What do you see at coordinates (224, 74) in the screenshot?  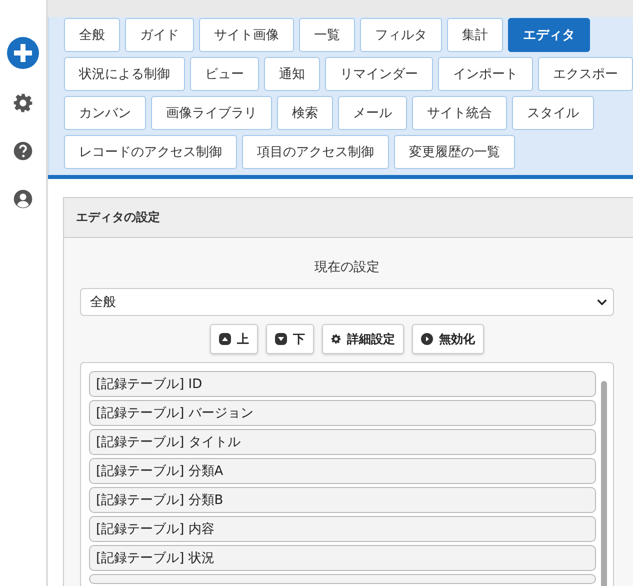 I see `tab: ビュー` at bounding box center [224, 74].